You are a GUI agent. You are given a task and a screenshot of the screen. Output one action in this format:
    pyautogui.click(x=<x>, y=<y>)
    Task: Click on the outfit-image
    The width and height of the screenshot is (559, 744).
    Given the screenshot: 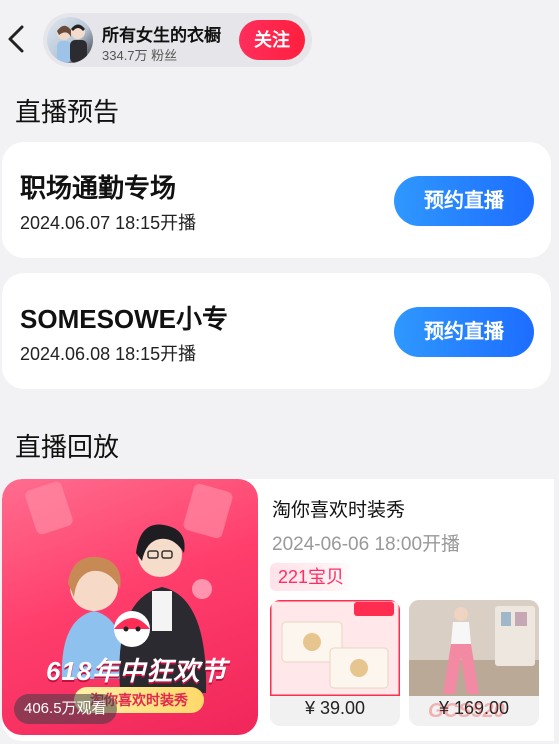 What is the action you would take?
    pyautogui.click(x=474, y=648)
    